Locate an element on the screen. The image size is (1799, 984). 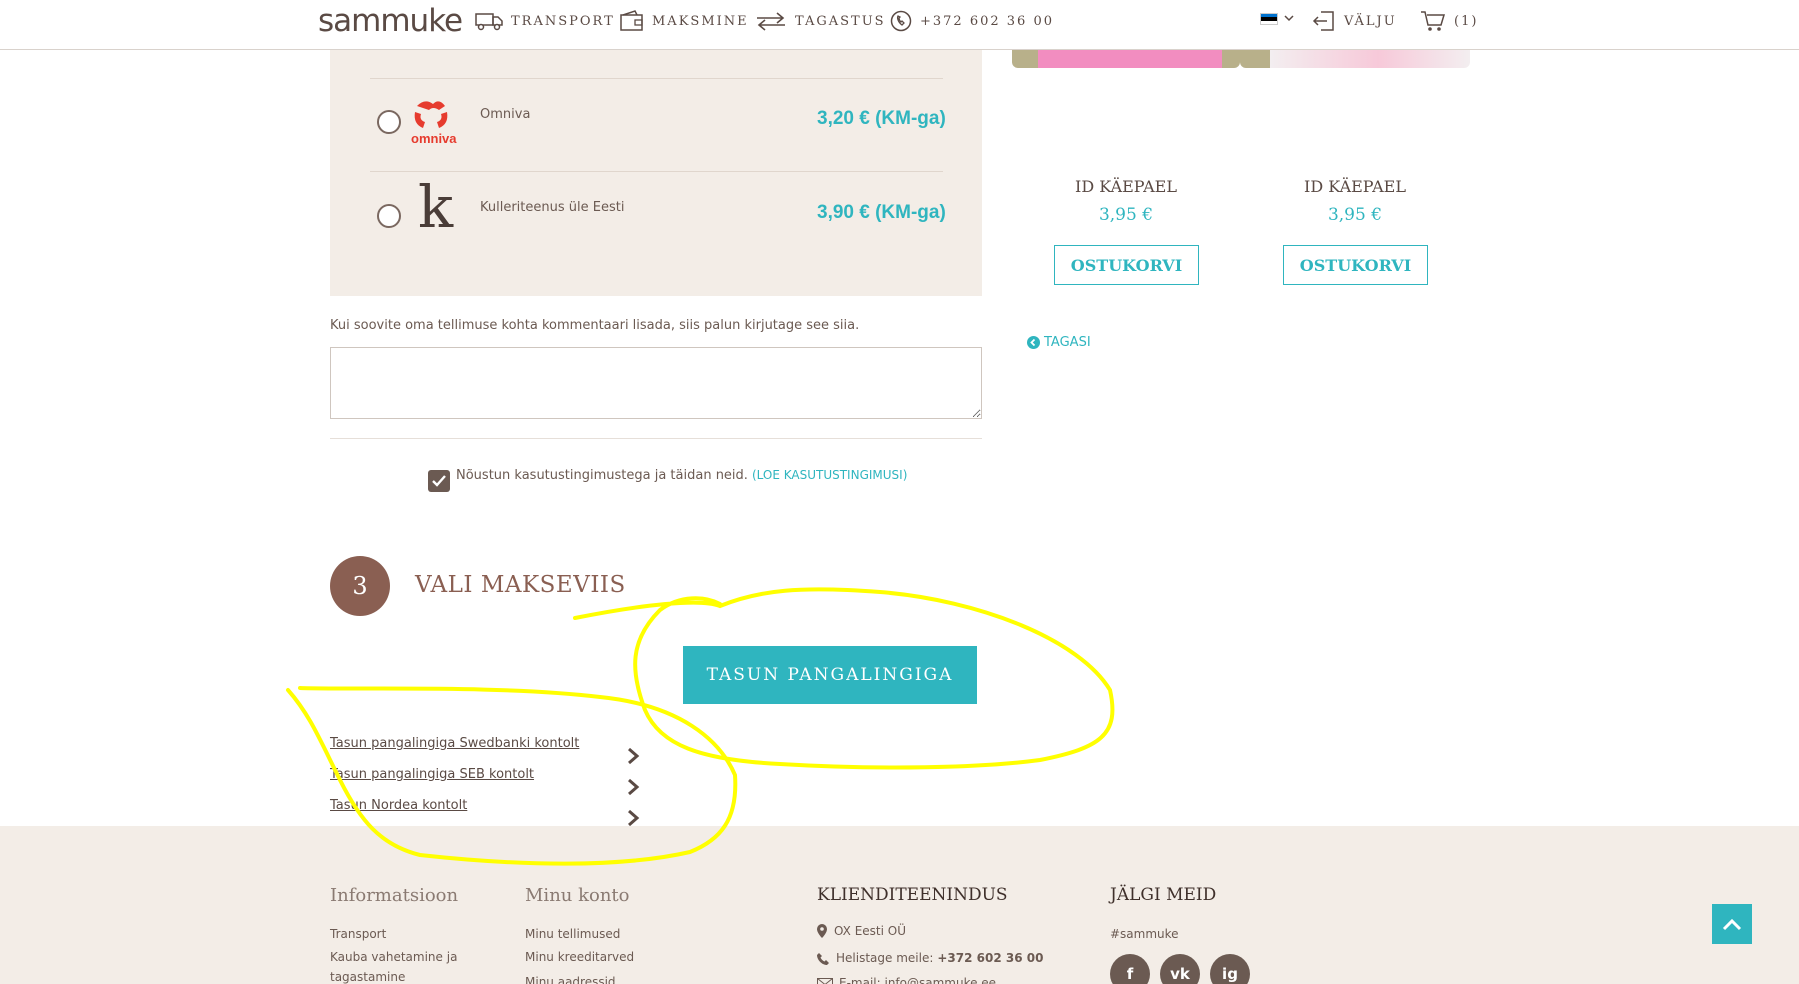
back-arrow-circle-icon is located at coordinates (1033, 342).